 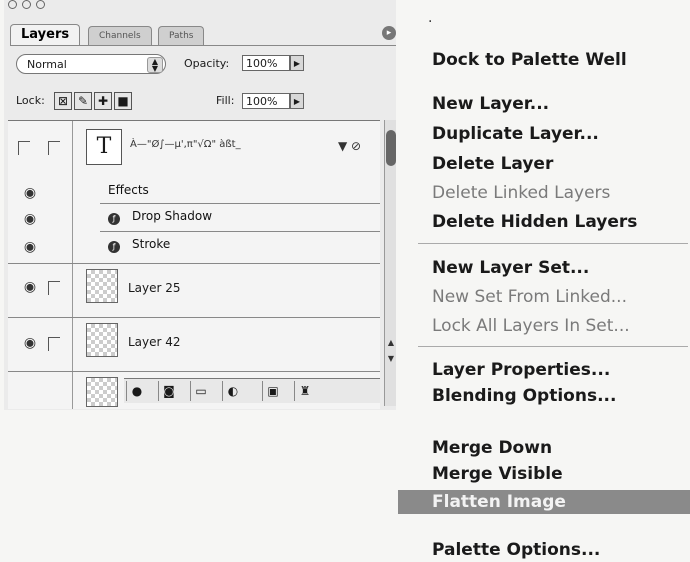 I want to click on scroll-down-icon: ▼, so click(x=390, y=358).